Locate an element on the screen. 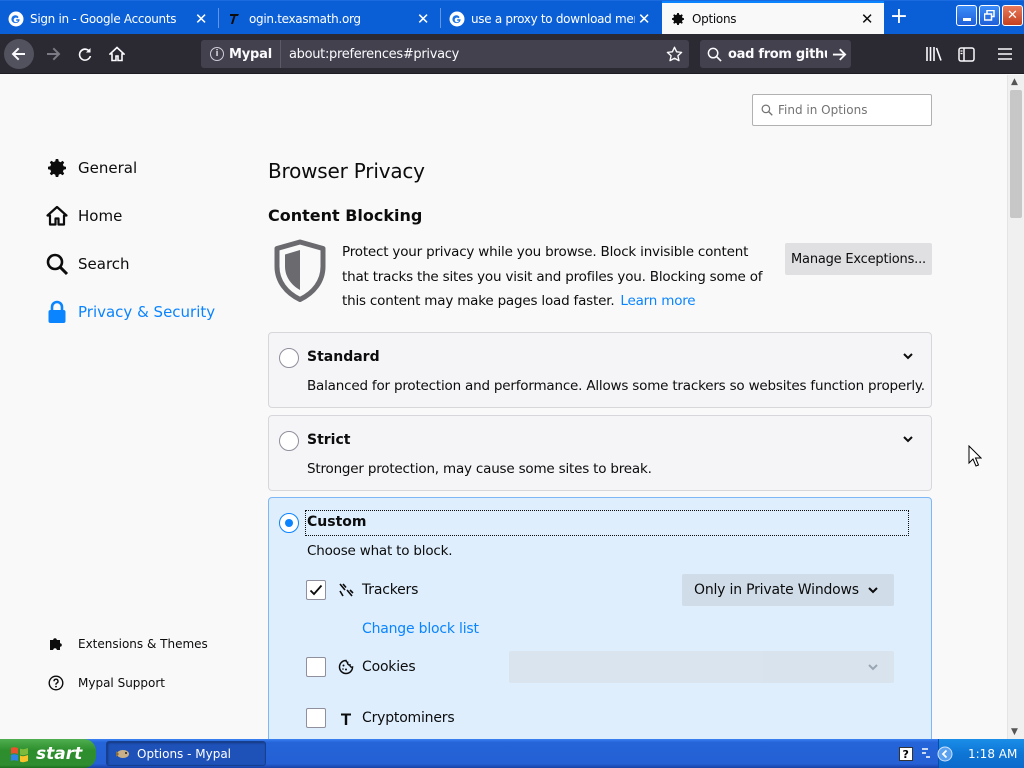  change-block-list-link: Change block list is located at coordinates (420, 629).